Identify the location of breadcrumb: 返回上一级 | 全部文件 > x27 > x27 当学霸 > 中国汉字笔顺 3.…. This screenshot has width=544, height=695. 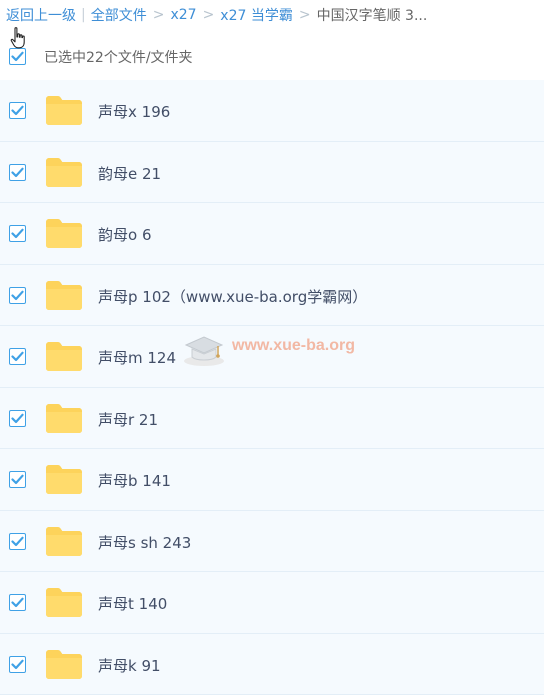
(272, 15).